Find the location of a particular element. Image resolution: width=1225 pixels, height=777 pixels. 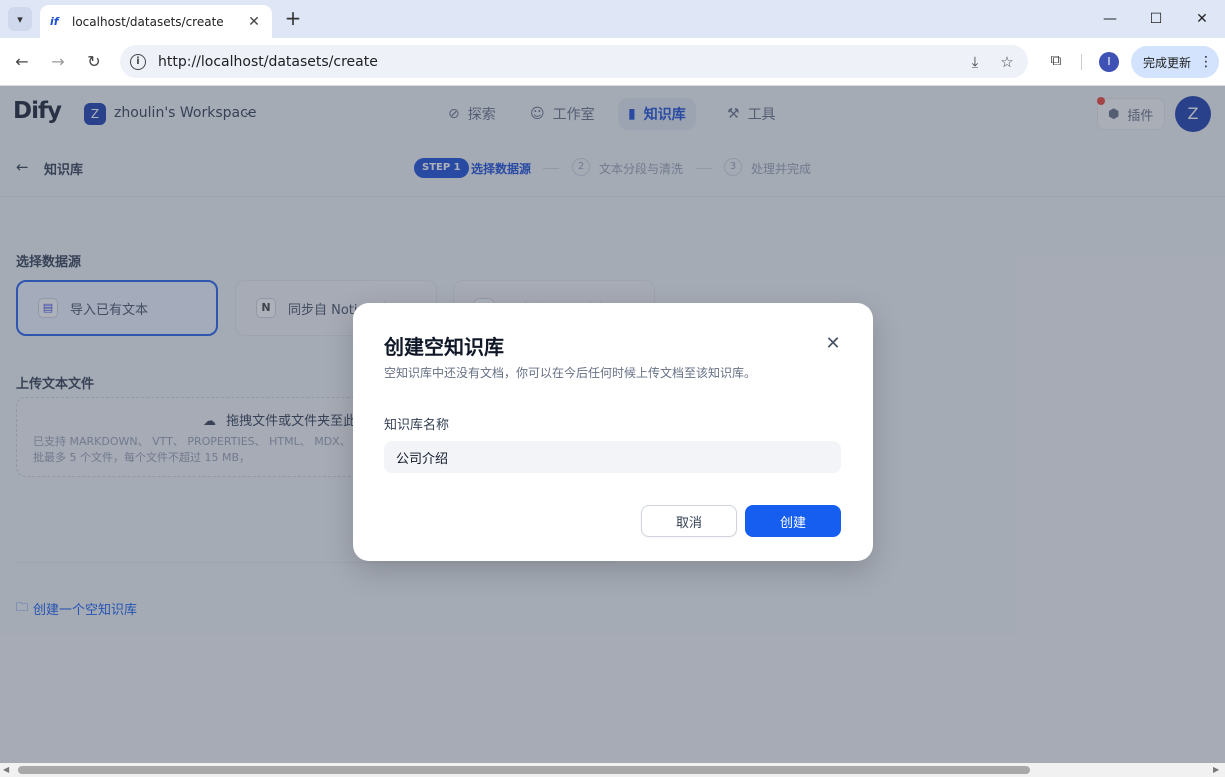

browser-tab: if localhost/datasets/create ✕ is located at coordinates (156, 21).